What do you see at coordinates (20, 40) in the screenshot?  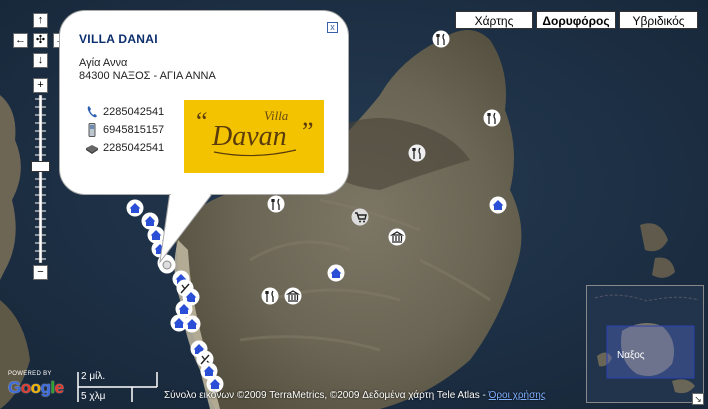 I see `pan-left-button: ←` at bounding box center [20, 40].